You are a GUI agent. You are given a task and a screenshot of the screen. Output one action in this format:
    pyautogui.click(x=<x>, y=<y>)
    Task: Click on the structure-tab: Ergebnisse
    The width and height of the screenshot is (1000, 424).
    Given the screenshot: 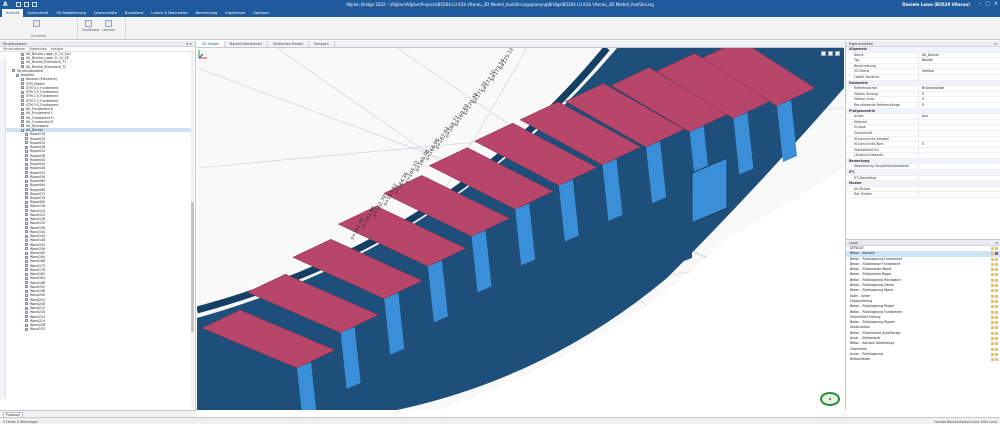 What is the action you would take?
    pyautogui.click(x=37, y=49)
    